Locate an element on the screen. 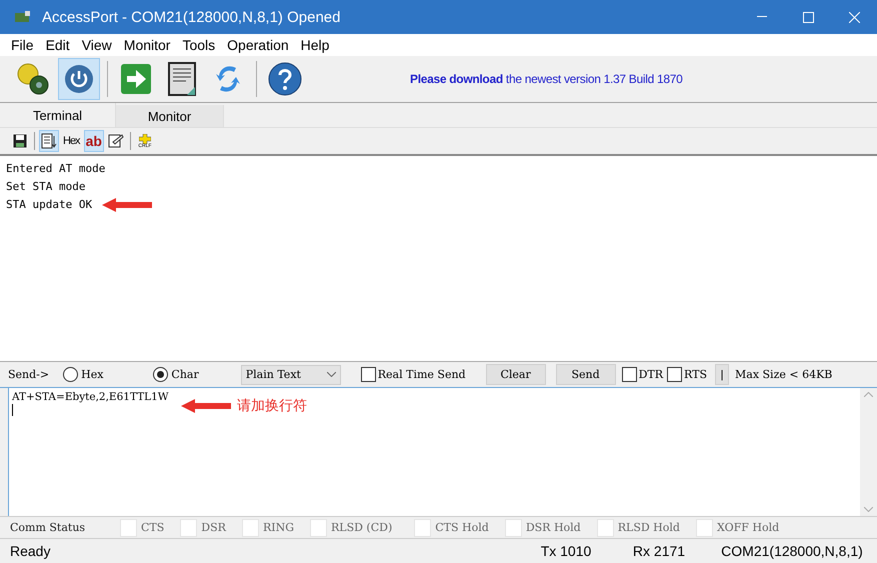 The height and width of the screenshot is (563, 877). format-dropdown: Plain Text is located at coordinates (290, 374).